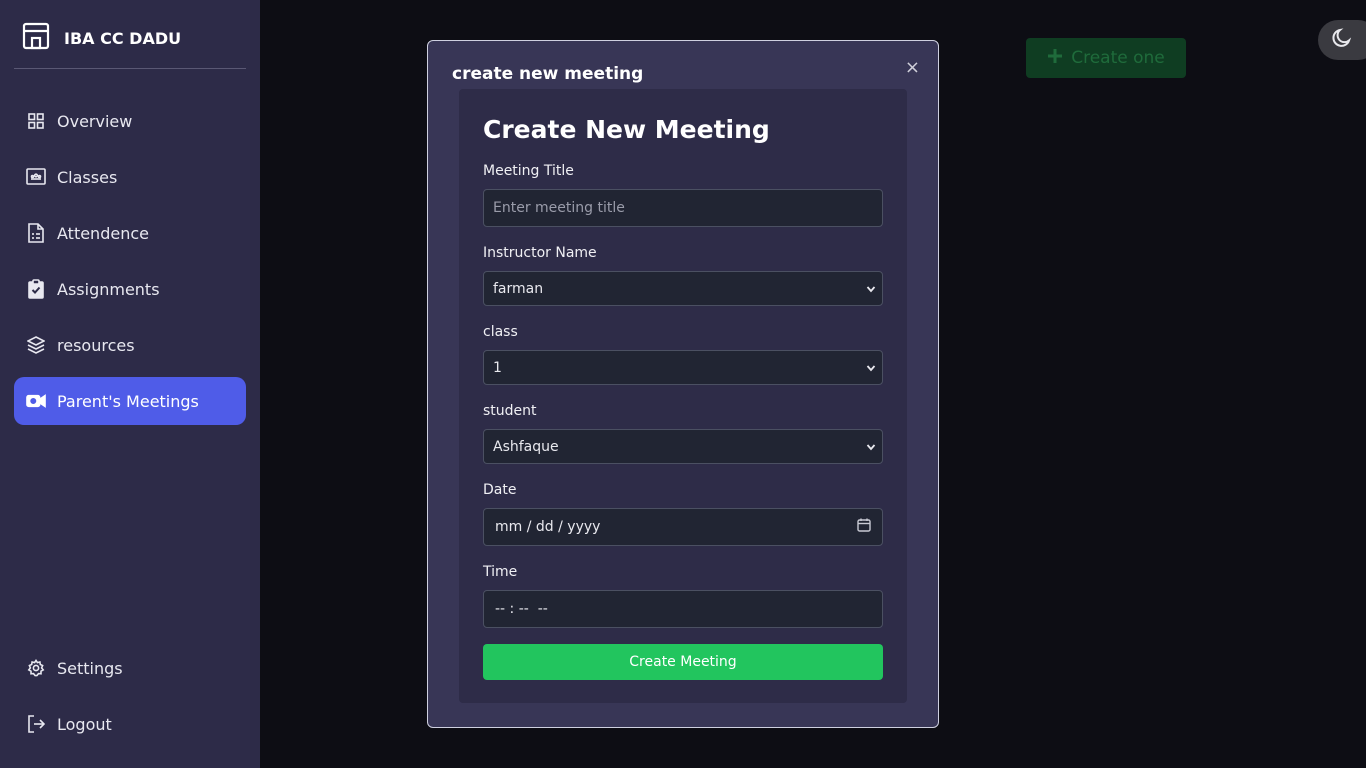  What do you see at coordinates (540, 253) in the screenshot?
I see `instructor-label: Instructor Name` at bounding box center [540, 253].